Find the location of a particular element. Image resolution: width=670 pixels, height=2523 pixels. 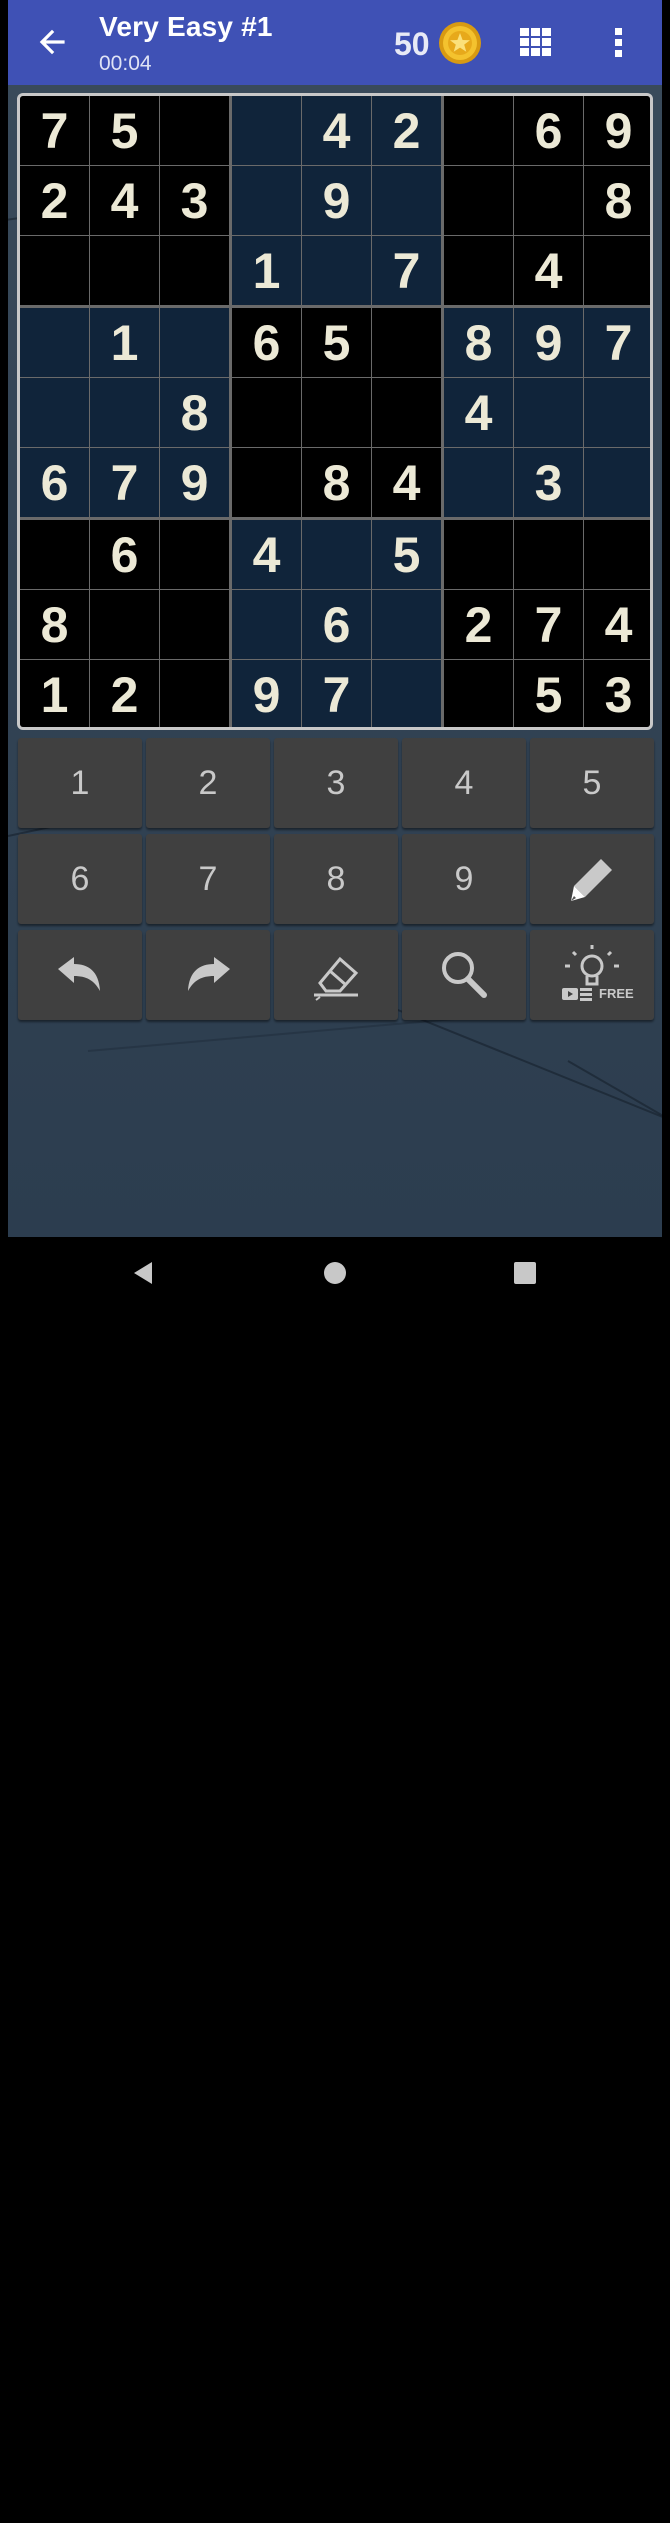

digit-key-1: 1 is located at coordinates (80, 783).